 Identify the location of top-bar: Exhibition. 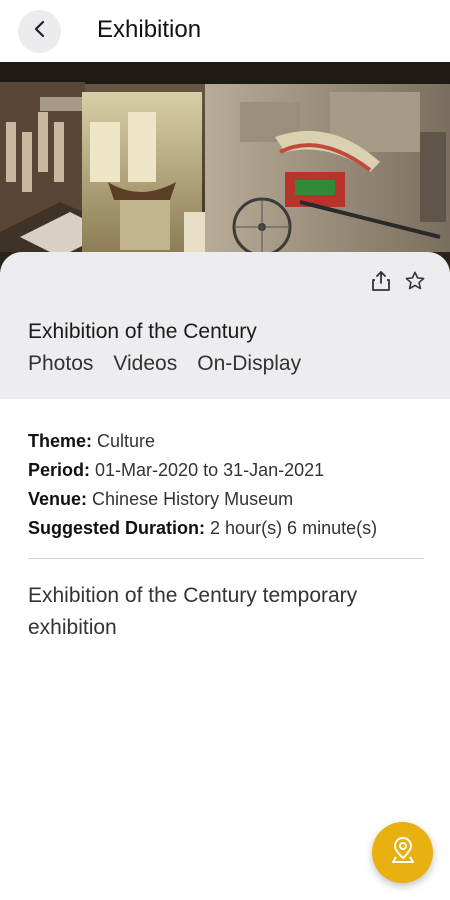
(225, 31).